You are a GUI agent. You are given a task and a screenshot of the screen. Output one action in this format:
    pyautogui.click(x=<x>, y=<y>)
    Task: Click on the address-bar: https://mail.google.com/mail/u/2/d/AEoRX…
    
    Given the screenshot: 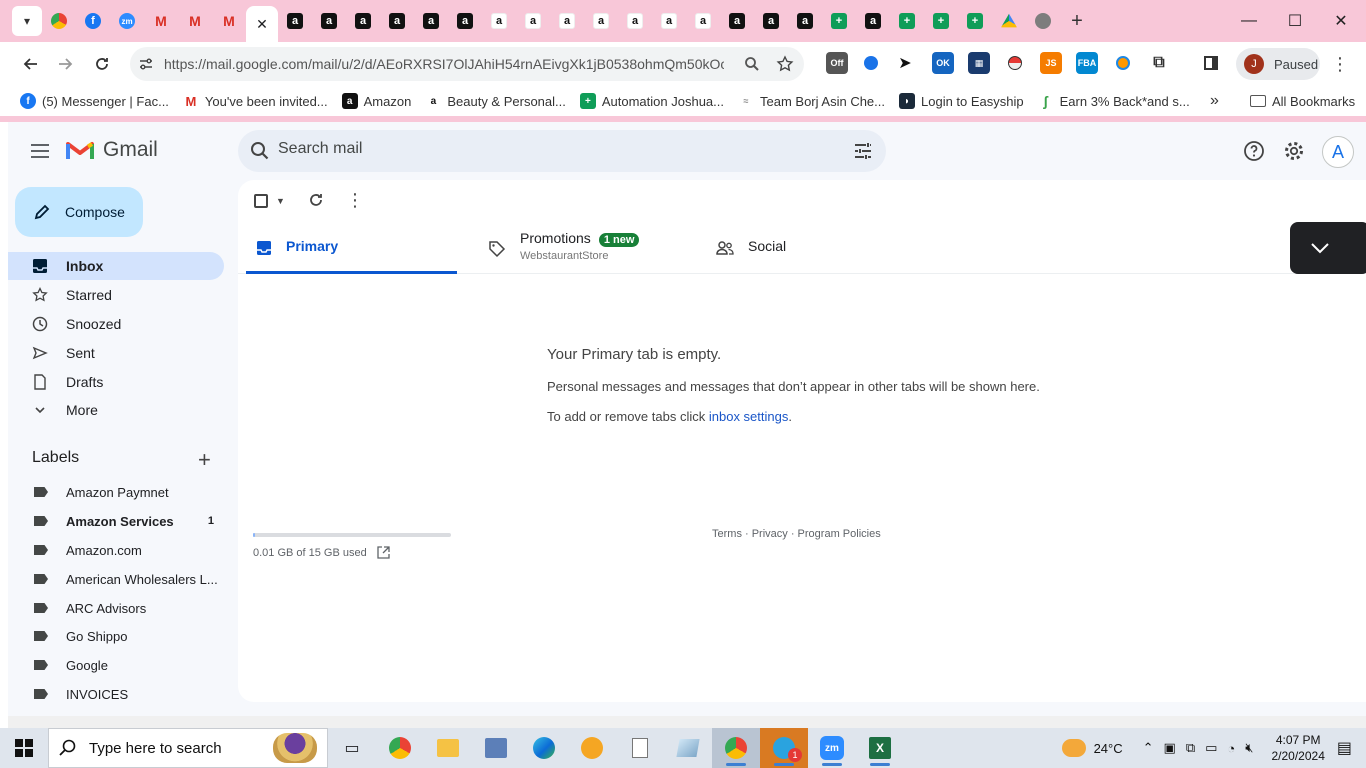 What is the action you would take?
    pyautogui.click(x=467, y=64)
    